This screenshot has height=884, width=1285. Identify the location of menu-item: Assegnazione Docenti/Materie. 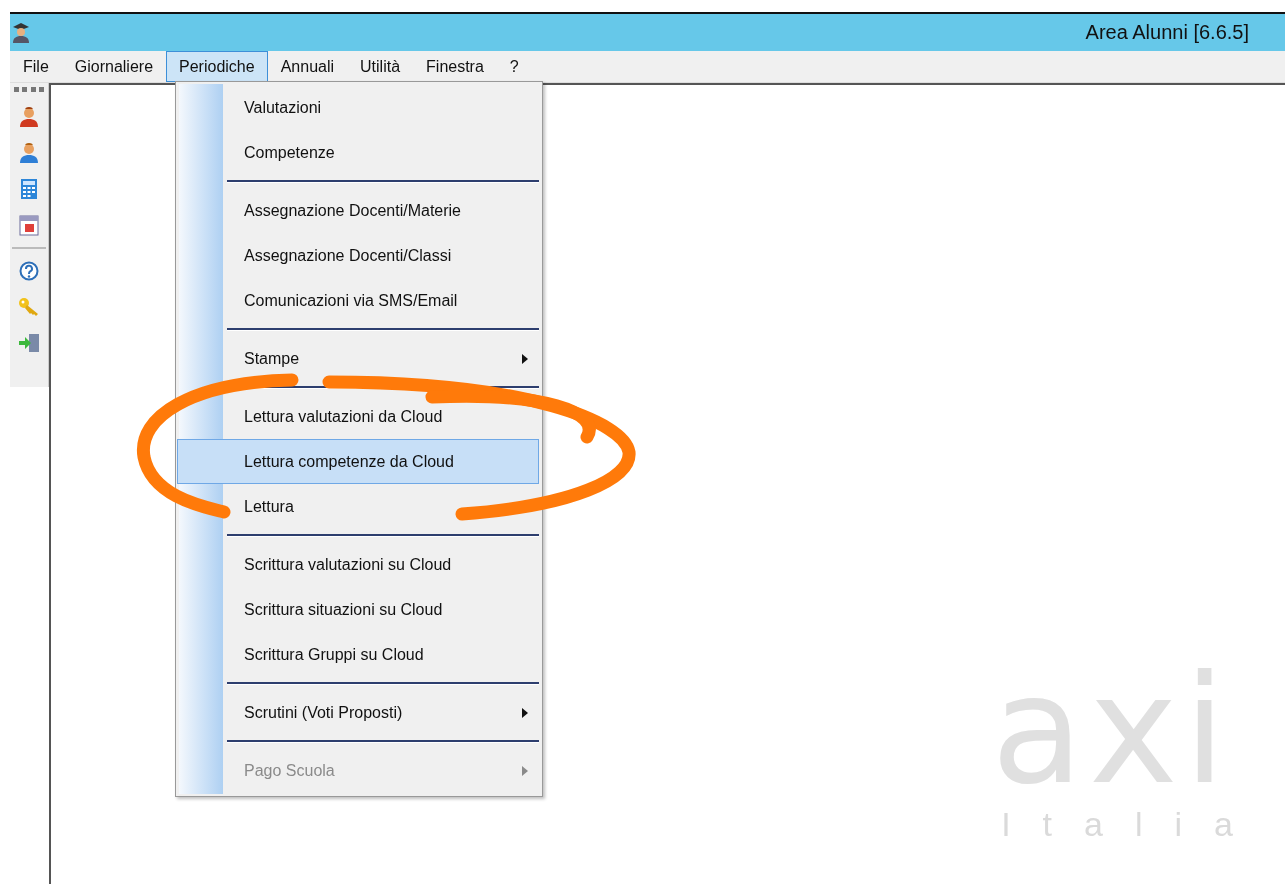
(358, 210).